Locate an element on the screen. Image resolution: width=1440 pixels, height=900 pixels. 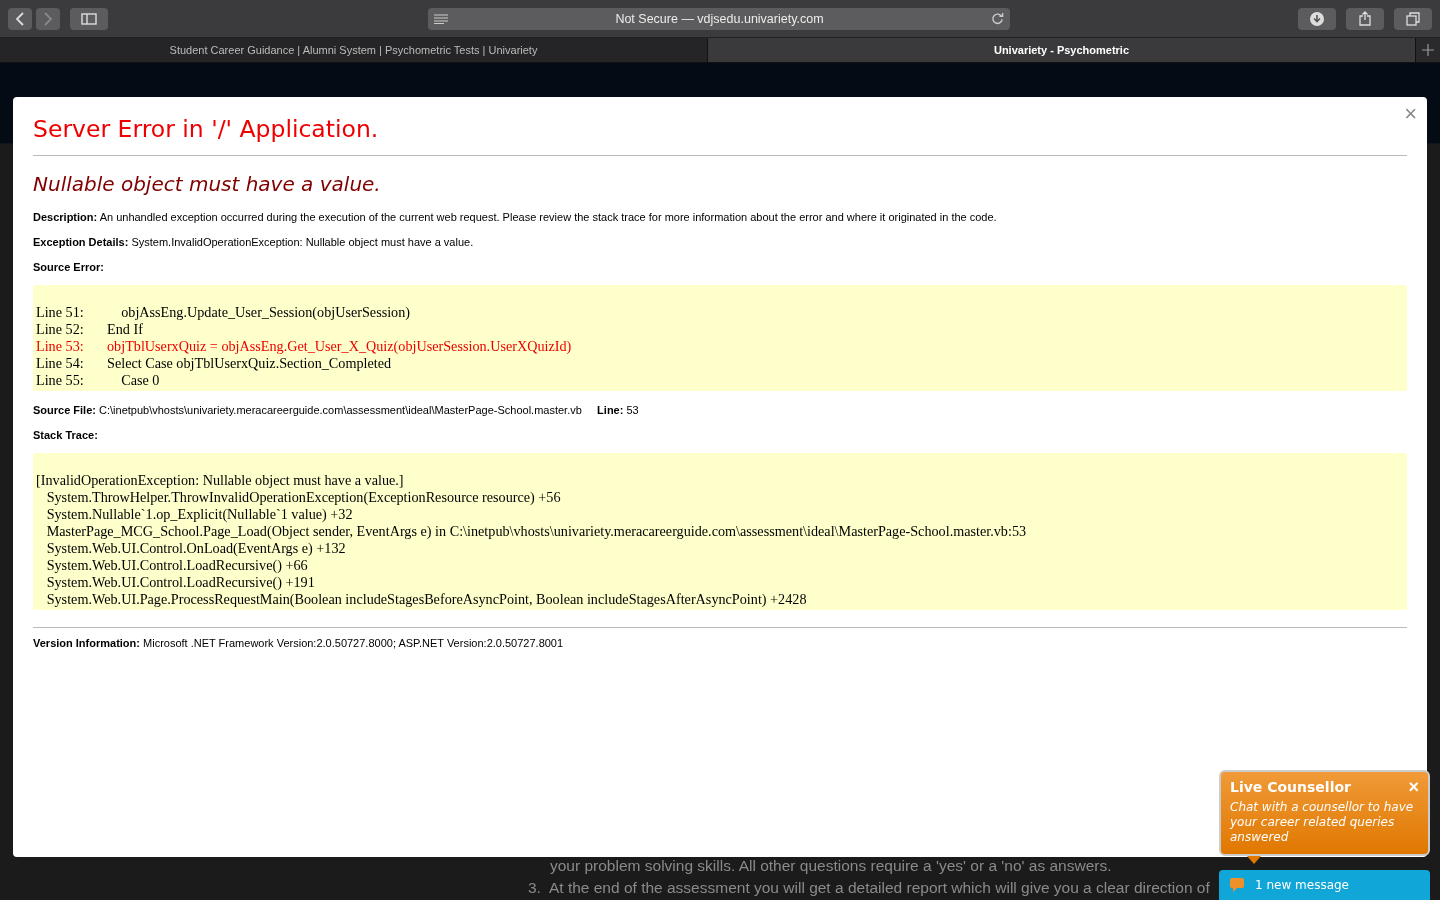
error-message: Nullable object must have a value. is located at coordinates (207, 184).